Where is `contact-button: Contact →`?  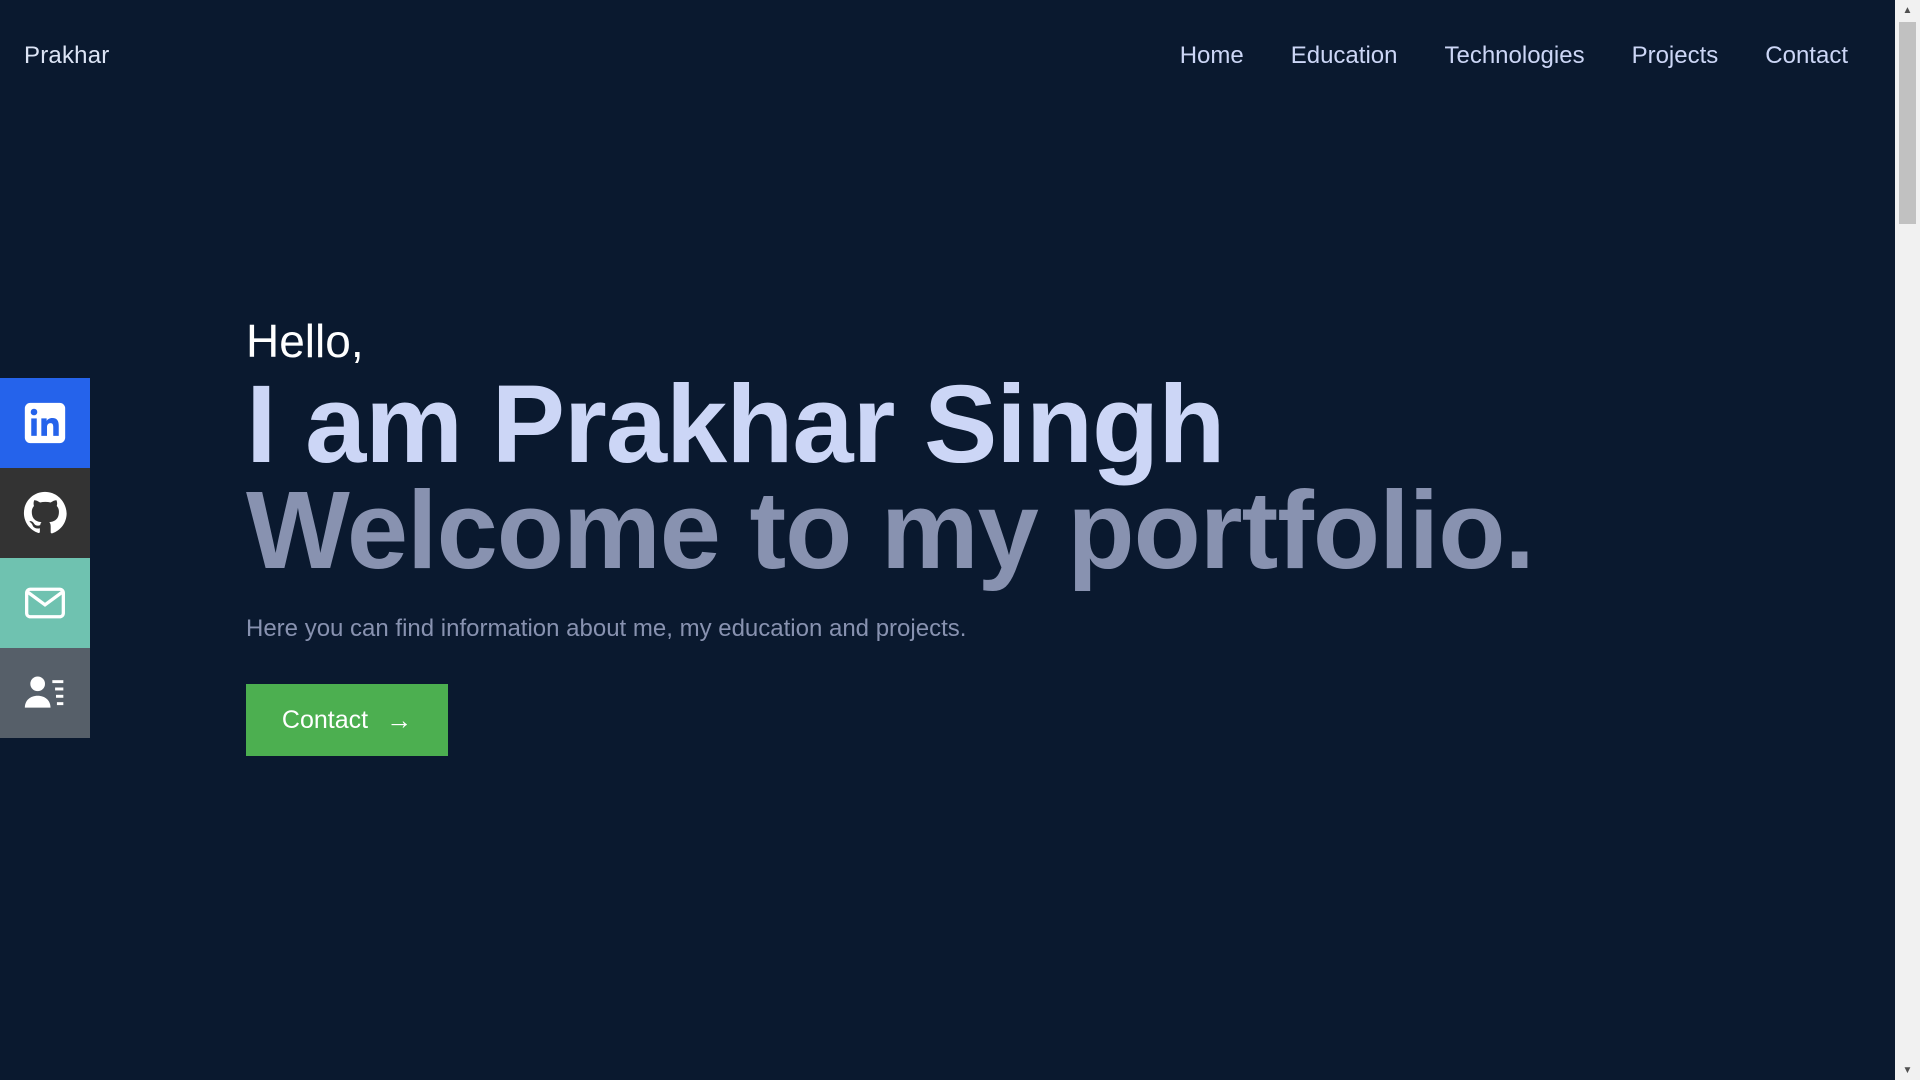 contact-button: Contact → is located at coordinates (347, 720).